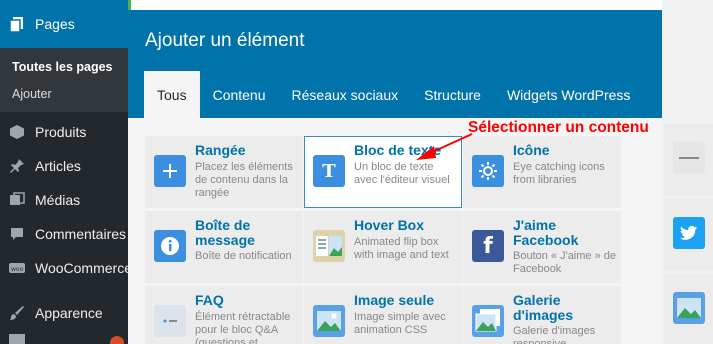 The image size is (713, 344). Describe the element at coordinates (554, 334) in the screenshot. I see `element-desc: Galerie d'images responsive` at that location.